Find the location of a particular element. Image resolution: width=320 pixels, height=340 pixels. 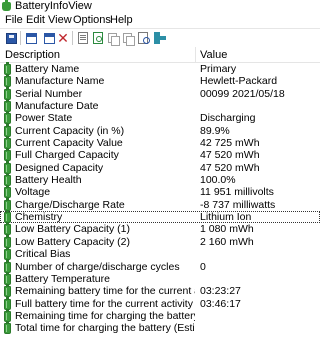

exit-button is located at coordinates (160, 38).